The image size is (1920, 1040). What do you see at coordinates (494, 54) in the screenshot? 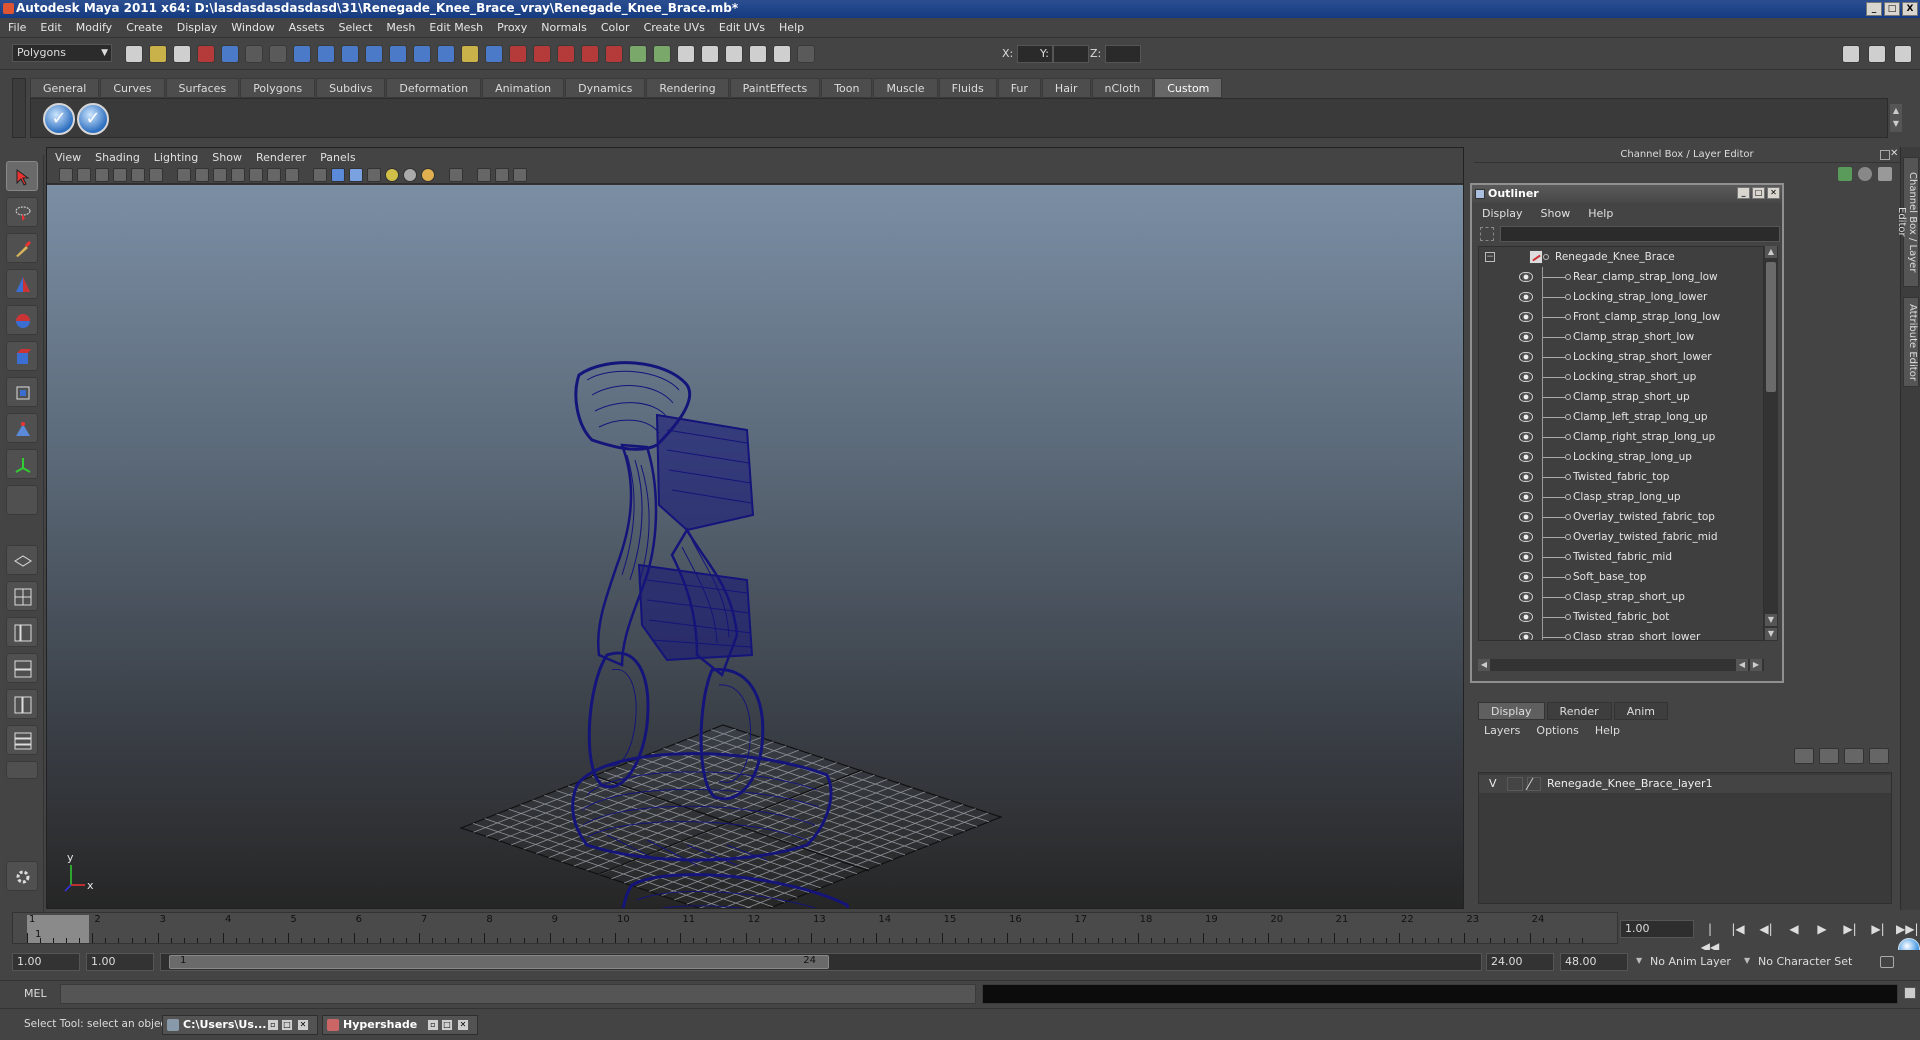
I see `construction-history-icon` at bounding box center [494, 54].